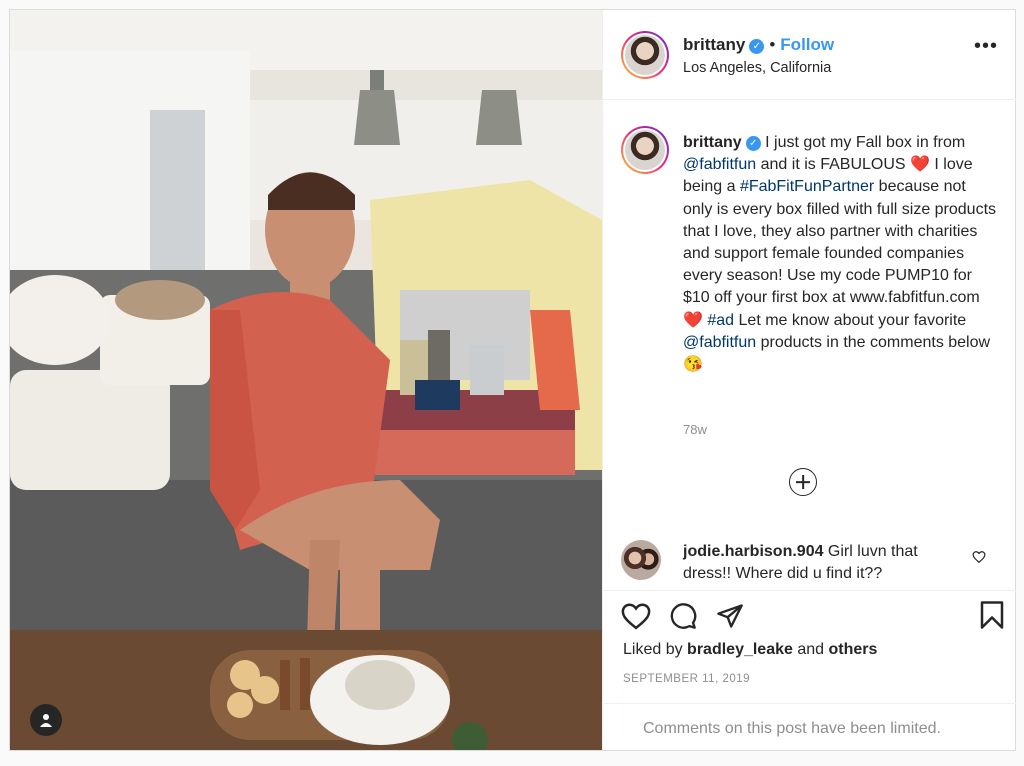 The width and height of the screenshot is (1024, 766). I want to click on liked-by-others: others, so click(853, 649).